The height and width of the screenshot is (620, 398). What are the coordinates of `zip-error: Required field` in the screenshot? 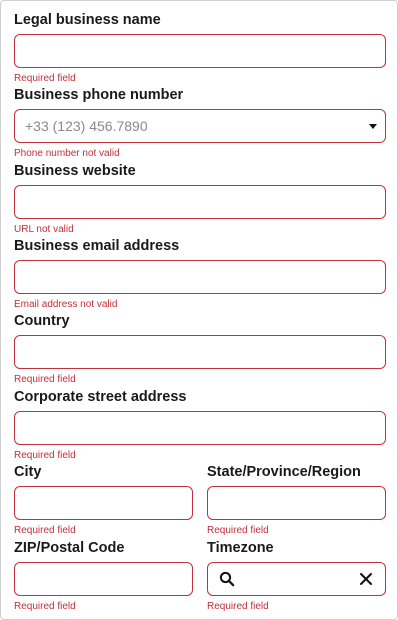 It's located at (45, 606).